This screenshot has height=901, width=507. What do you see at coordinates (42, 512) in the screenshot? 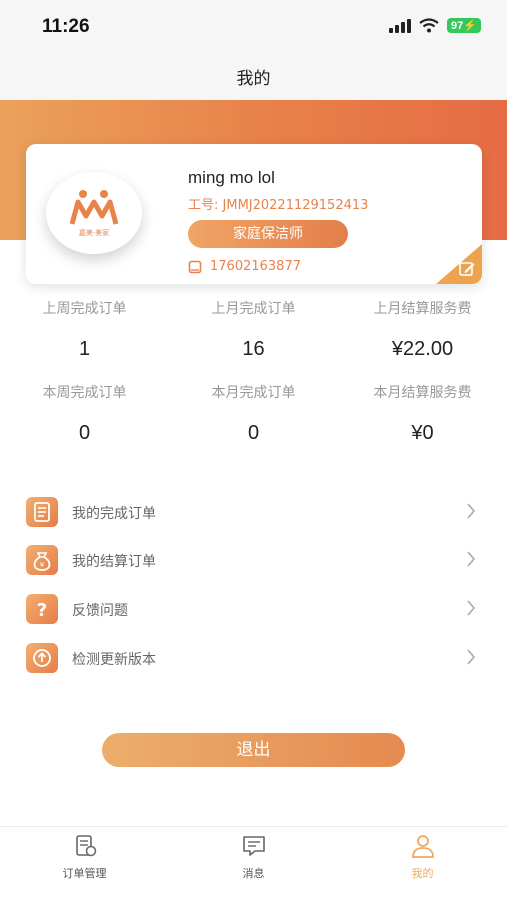
I see `document-icon` at bounding box center [42, 512].